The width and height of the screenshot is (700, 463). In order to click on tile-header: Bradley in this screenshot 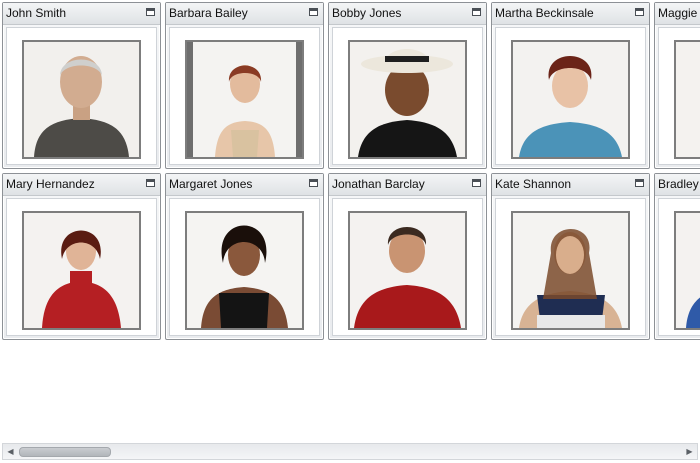, I will do `click(677, 185)`.